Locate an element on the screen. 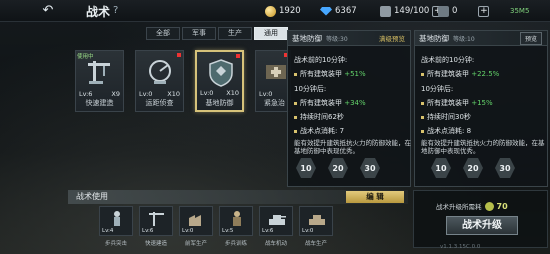 This screenshot has height=254, width=550. fuel-value: 149/100 is located at coordinates (412, 11).